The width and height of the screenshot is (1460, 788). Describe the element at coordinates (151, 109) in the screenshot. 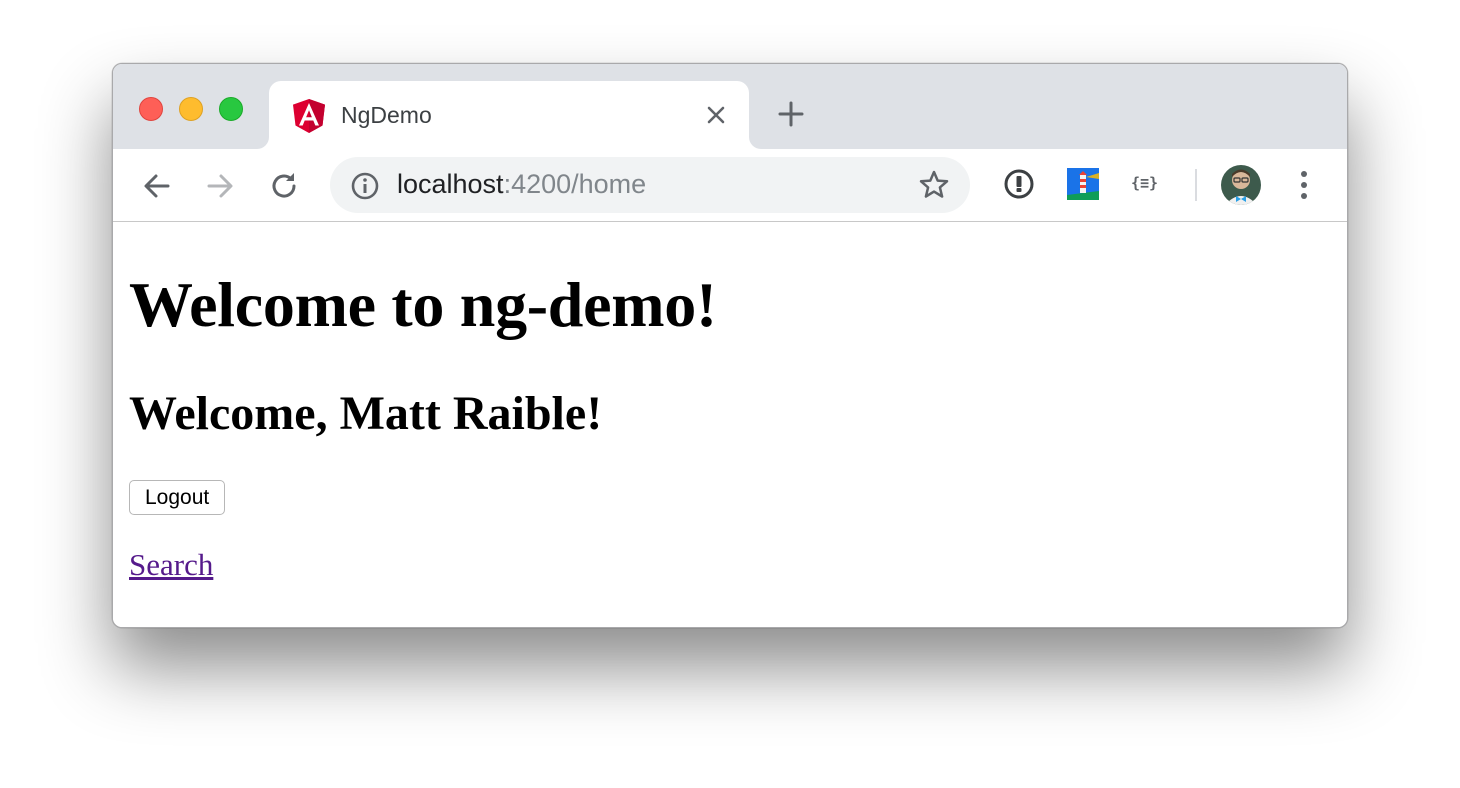

I see `close-window-button` at that location.